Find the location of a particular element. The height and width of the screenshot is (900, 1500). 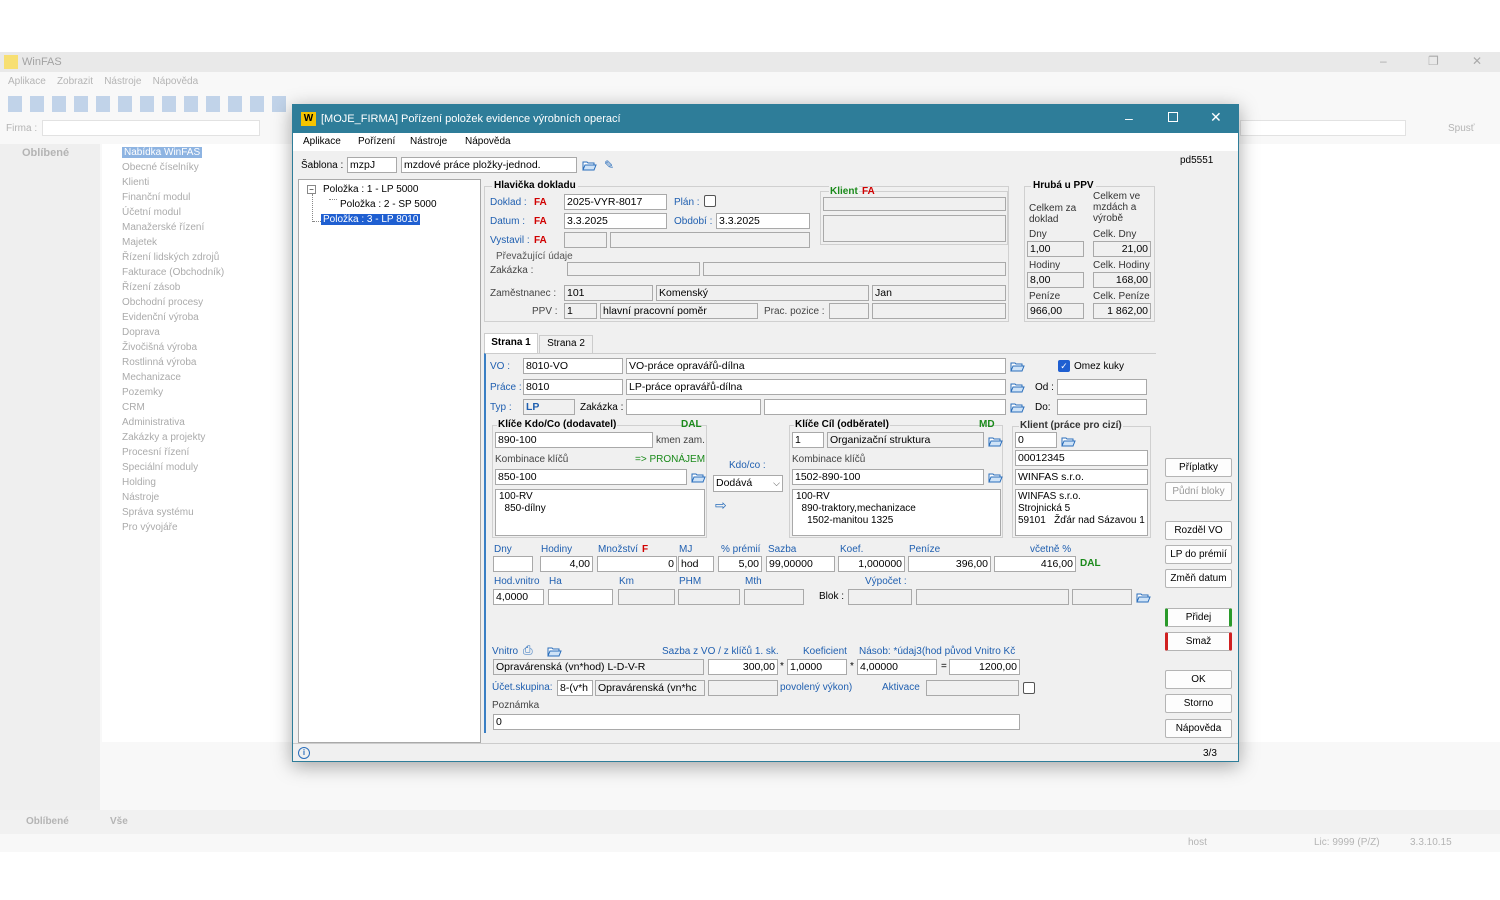

bg-tree-item: Zakázky a projekty is located at coordinates (163, 437).